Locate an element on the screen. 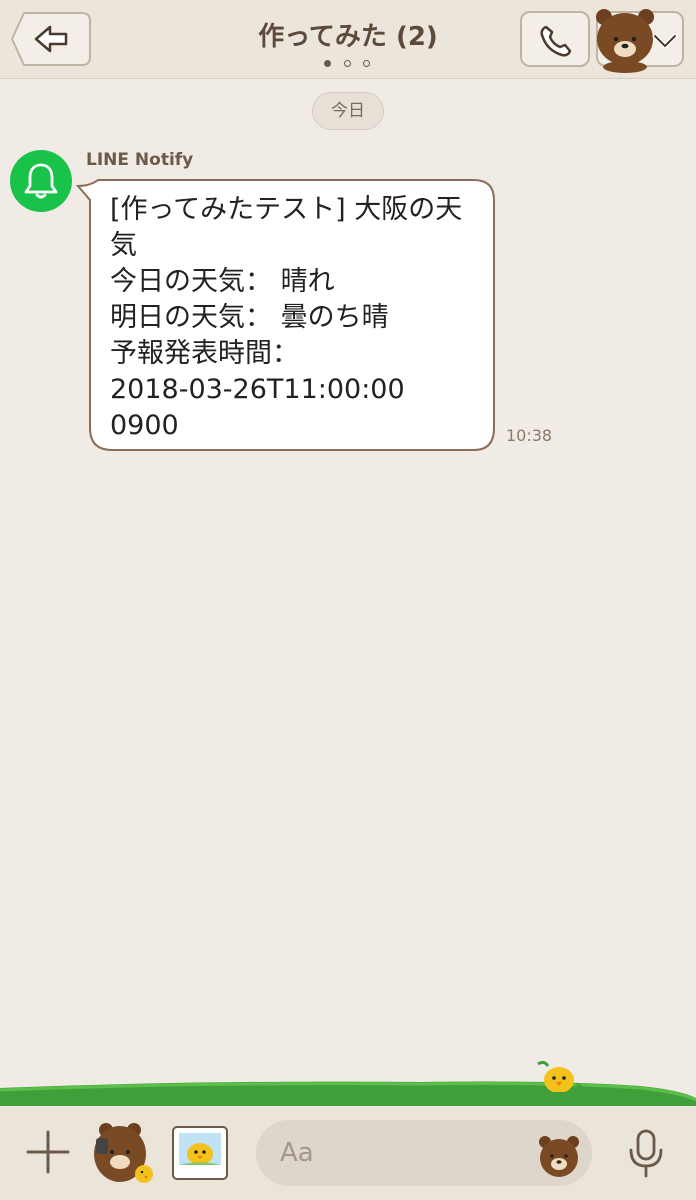 This screenshot has width=696, height=1200. message-line: 気 is located at coordinates (123, 245).